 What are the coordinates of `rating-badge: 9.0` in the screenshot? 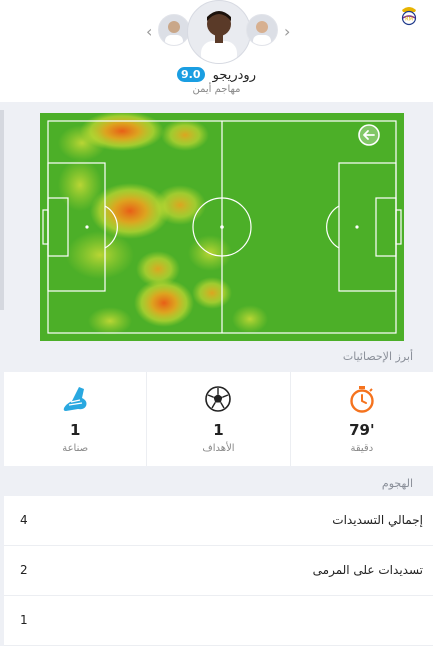 It's located at (191, 74).